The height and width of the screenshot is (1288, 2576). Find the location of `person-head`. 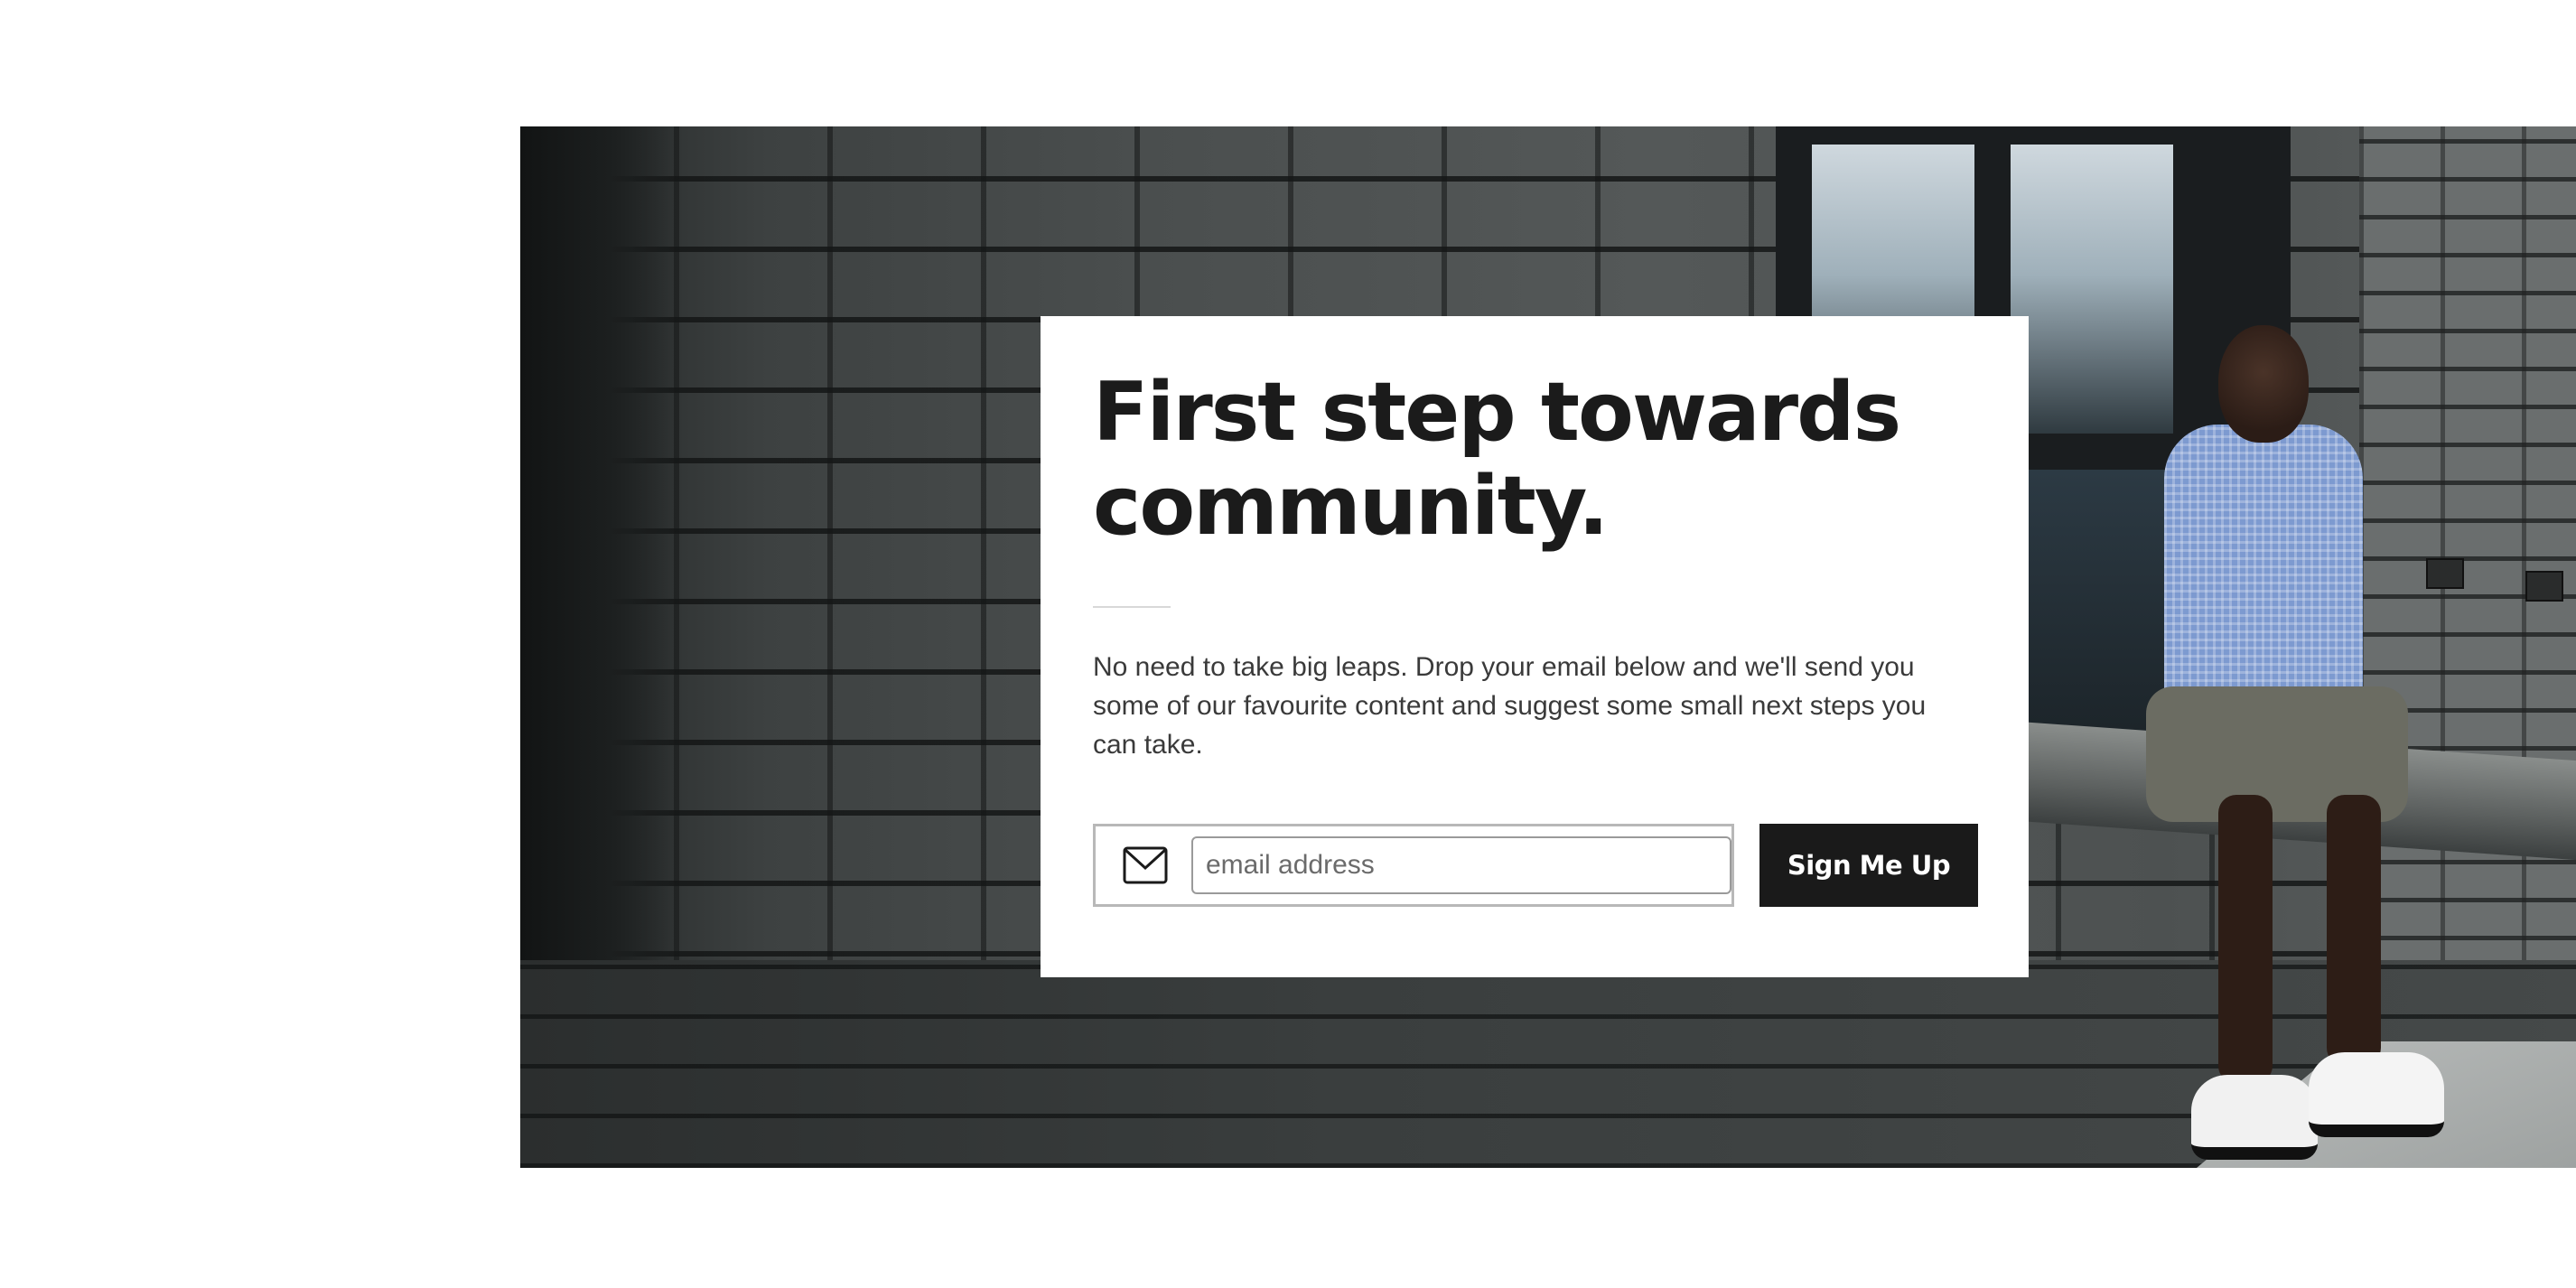

person-head is located at coordinates (2263, 384).